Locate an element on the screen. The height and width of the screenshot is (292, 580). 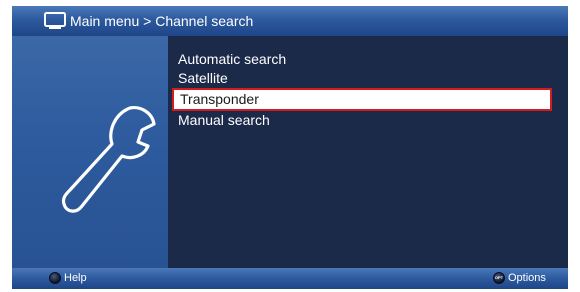
menu-item-manual-search: Manual search is located at coordinates (362, 120).